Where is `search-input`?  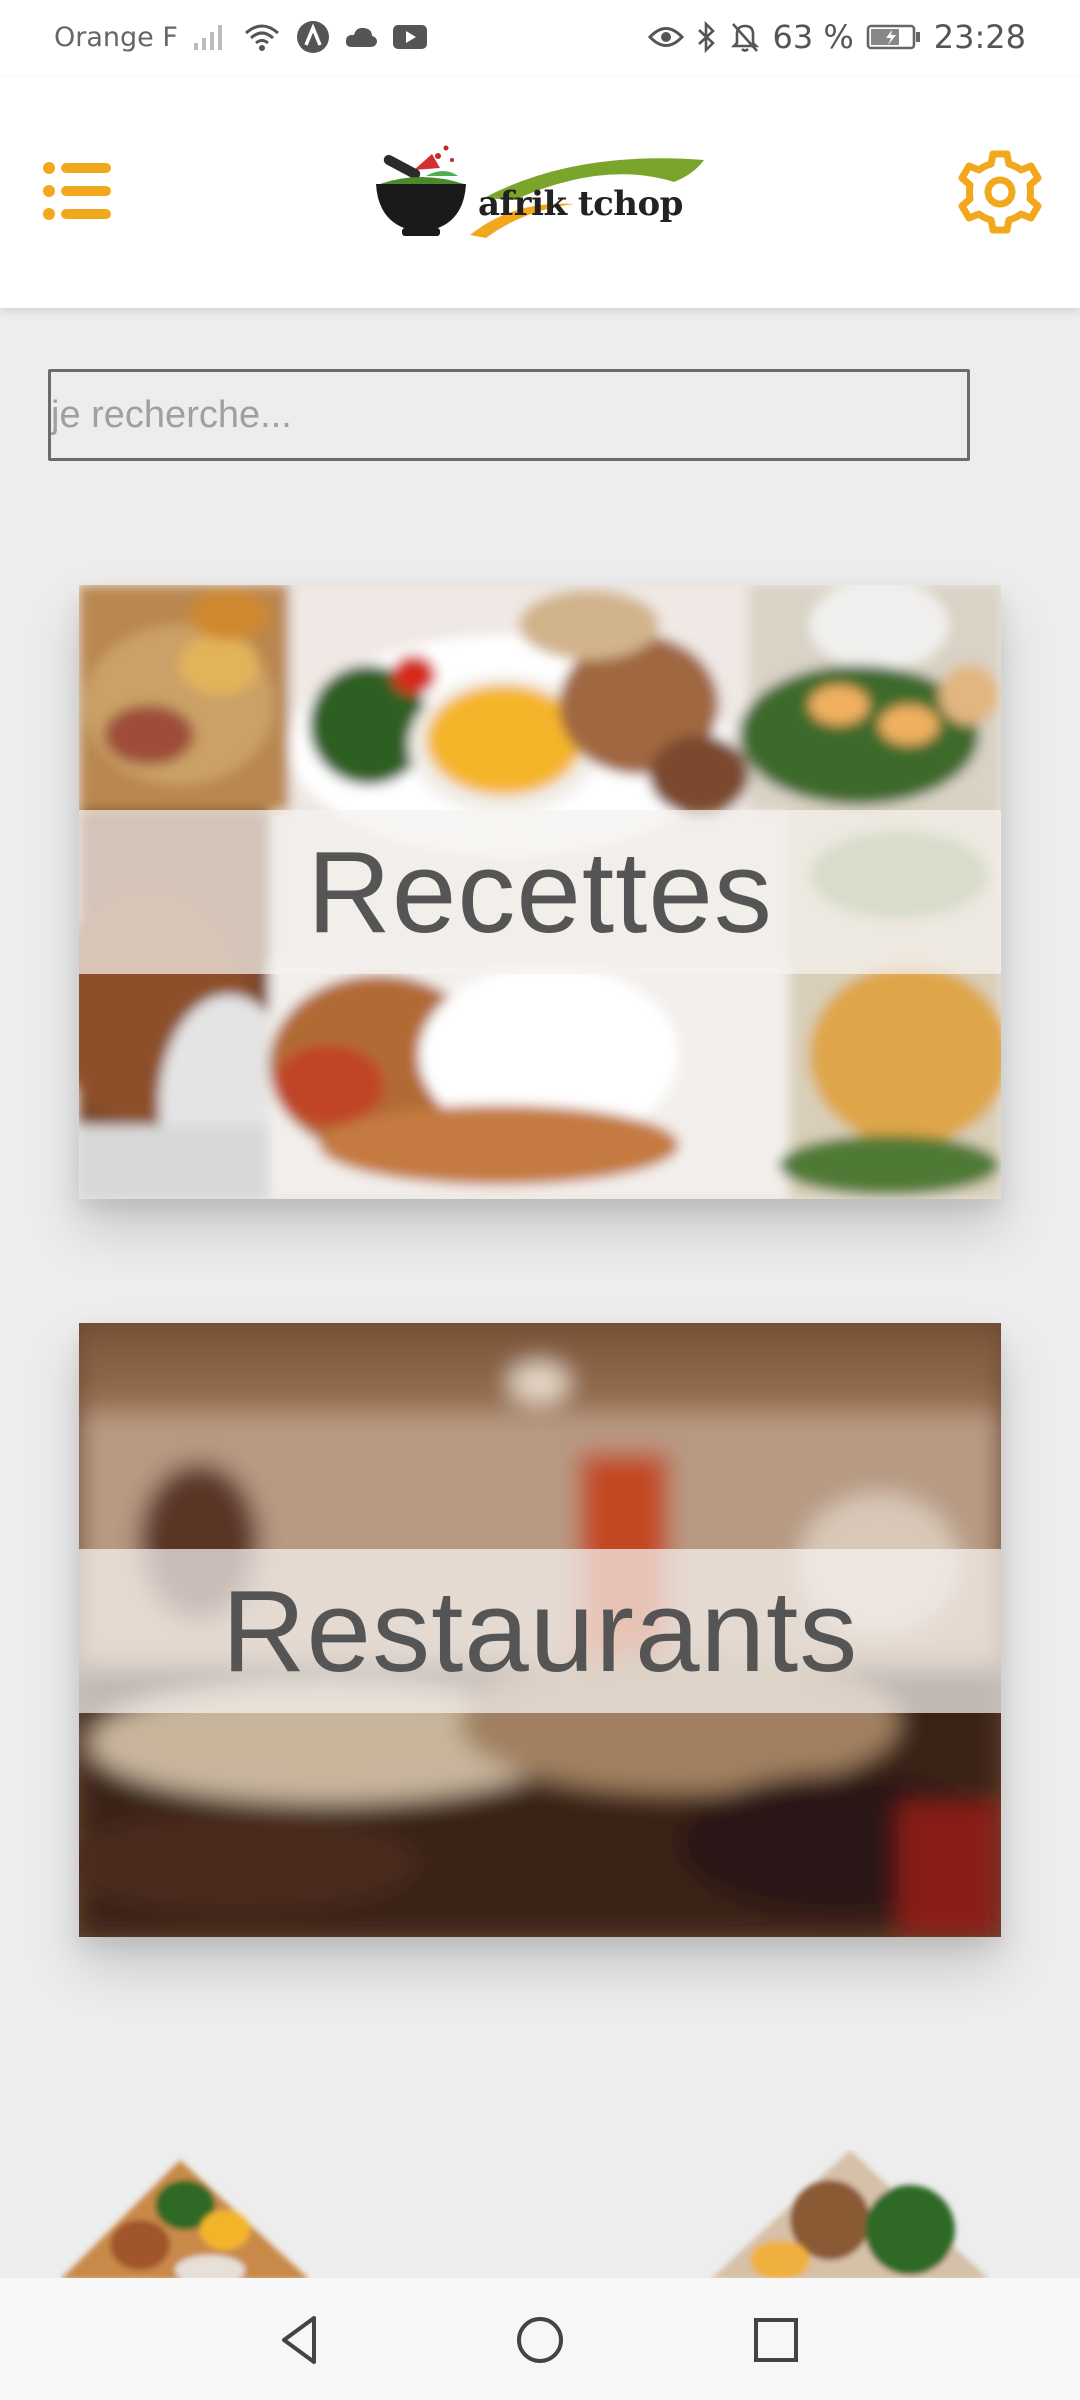
search-input is located at coordinates (509, 415).